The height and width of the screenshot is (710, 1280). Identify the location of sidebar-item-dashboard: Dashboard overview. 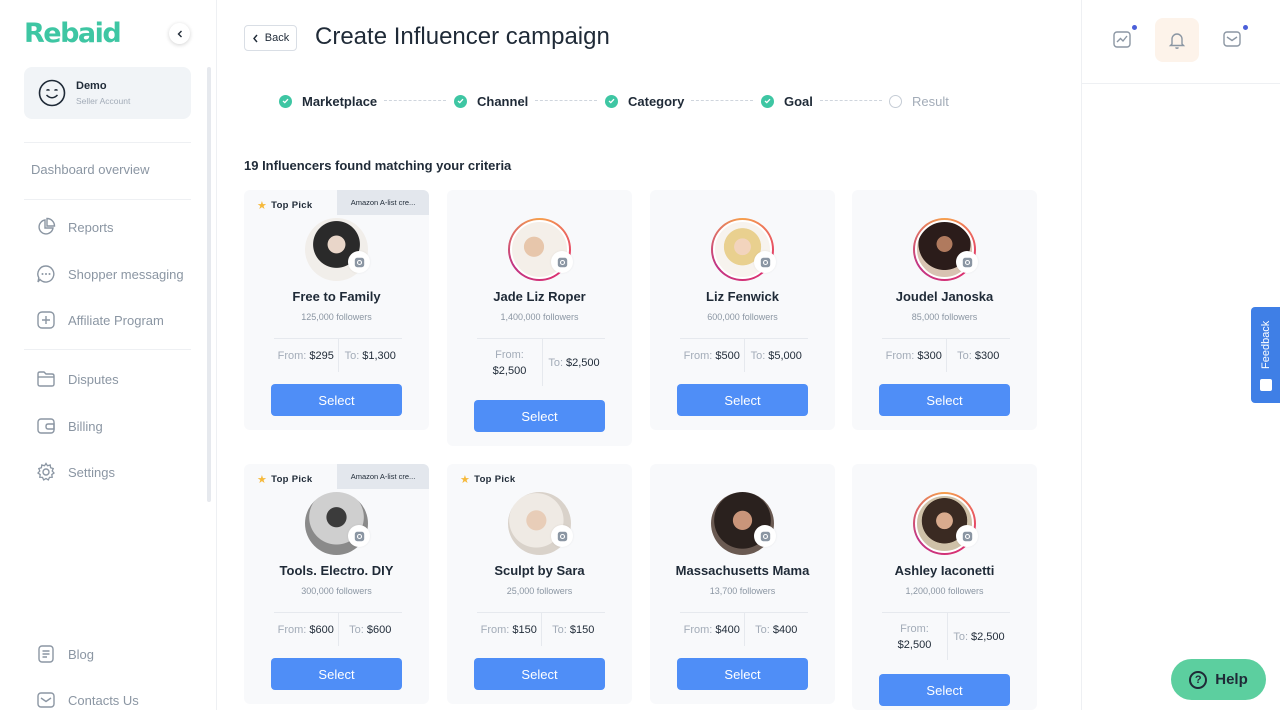
(90, 169).